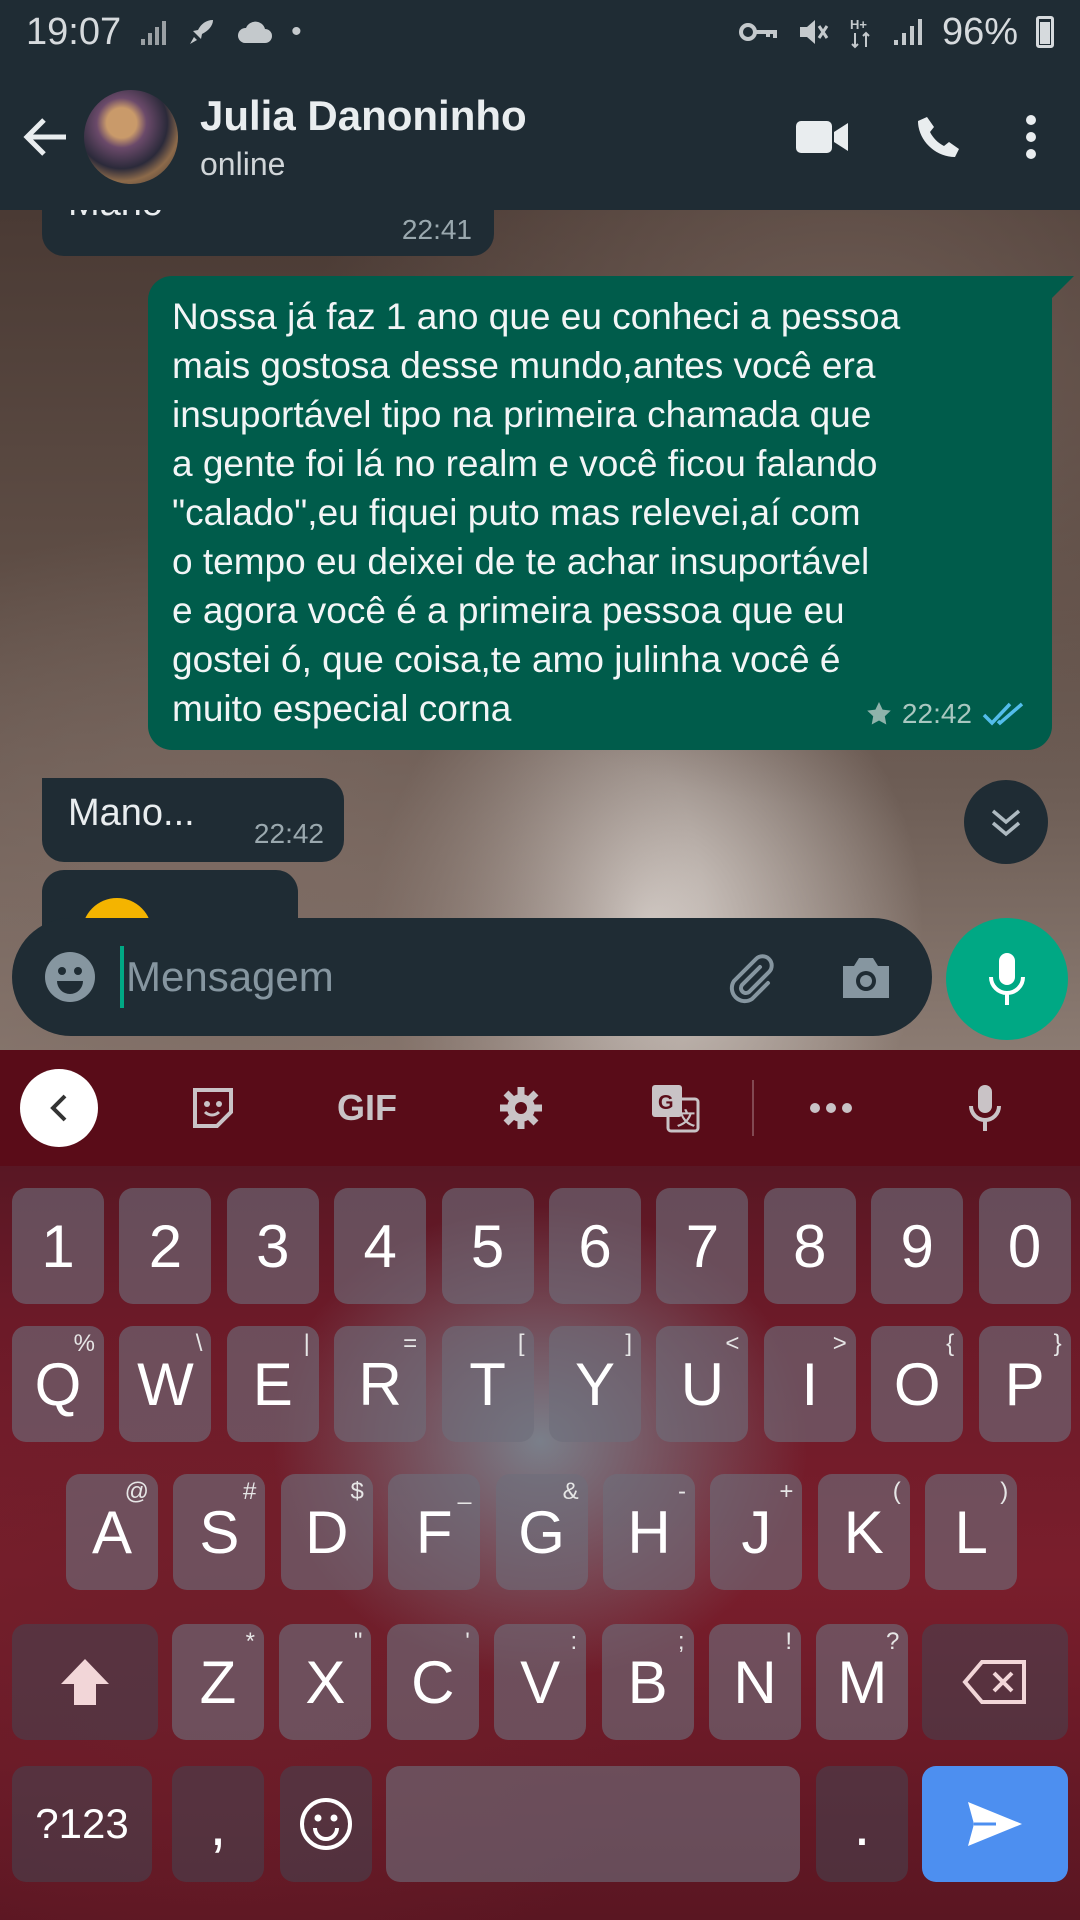 This screenshot has height=1920, width=1080. Describe the element at coordinates (58, 1246) in the screenshot. I see `key-1: 1` at that location.